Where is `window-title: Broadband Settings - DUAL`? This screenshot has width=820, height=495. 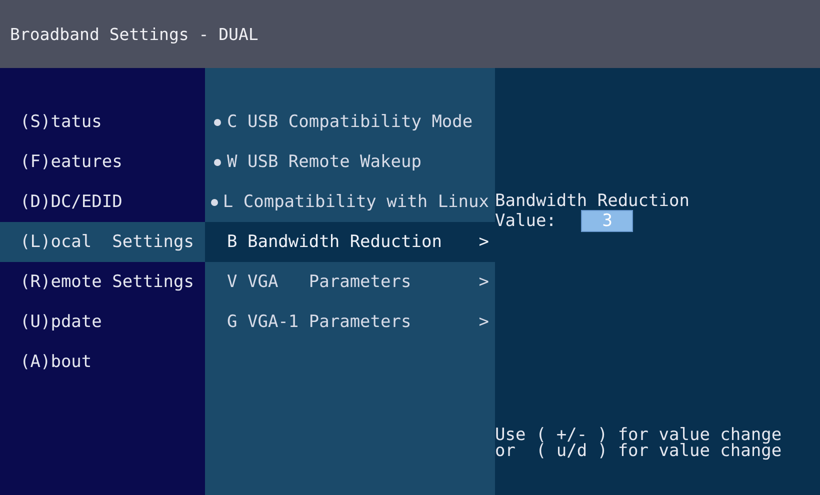 window-title: Broadband Settings - DUAL is located at coordinates (134, 34).